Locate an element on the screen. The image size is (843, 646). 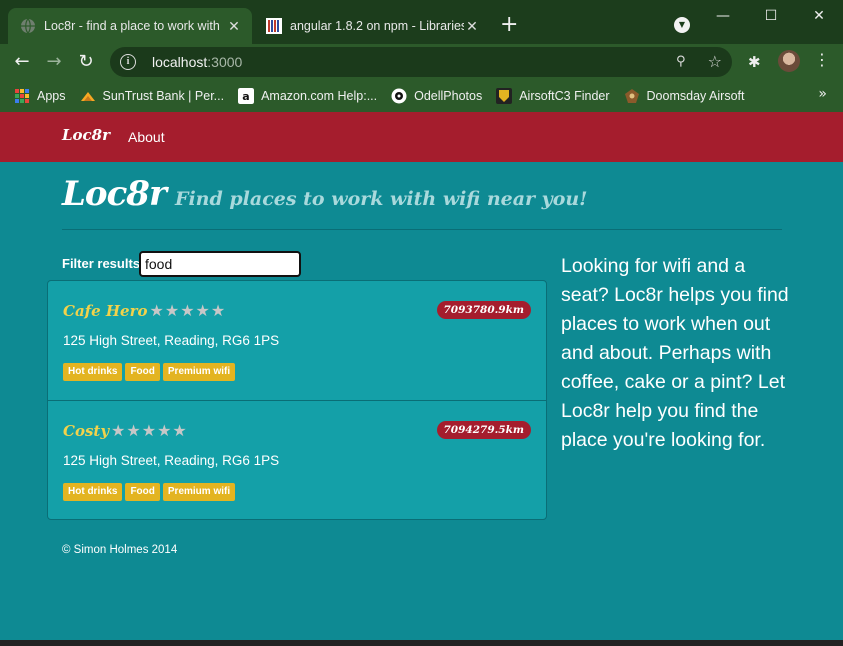
window-controls: — ☐ ✕ is located at coordinates (771, 16).